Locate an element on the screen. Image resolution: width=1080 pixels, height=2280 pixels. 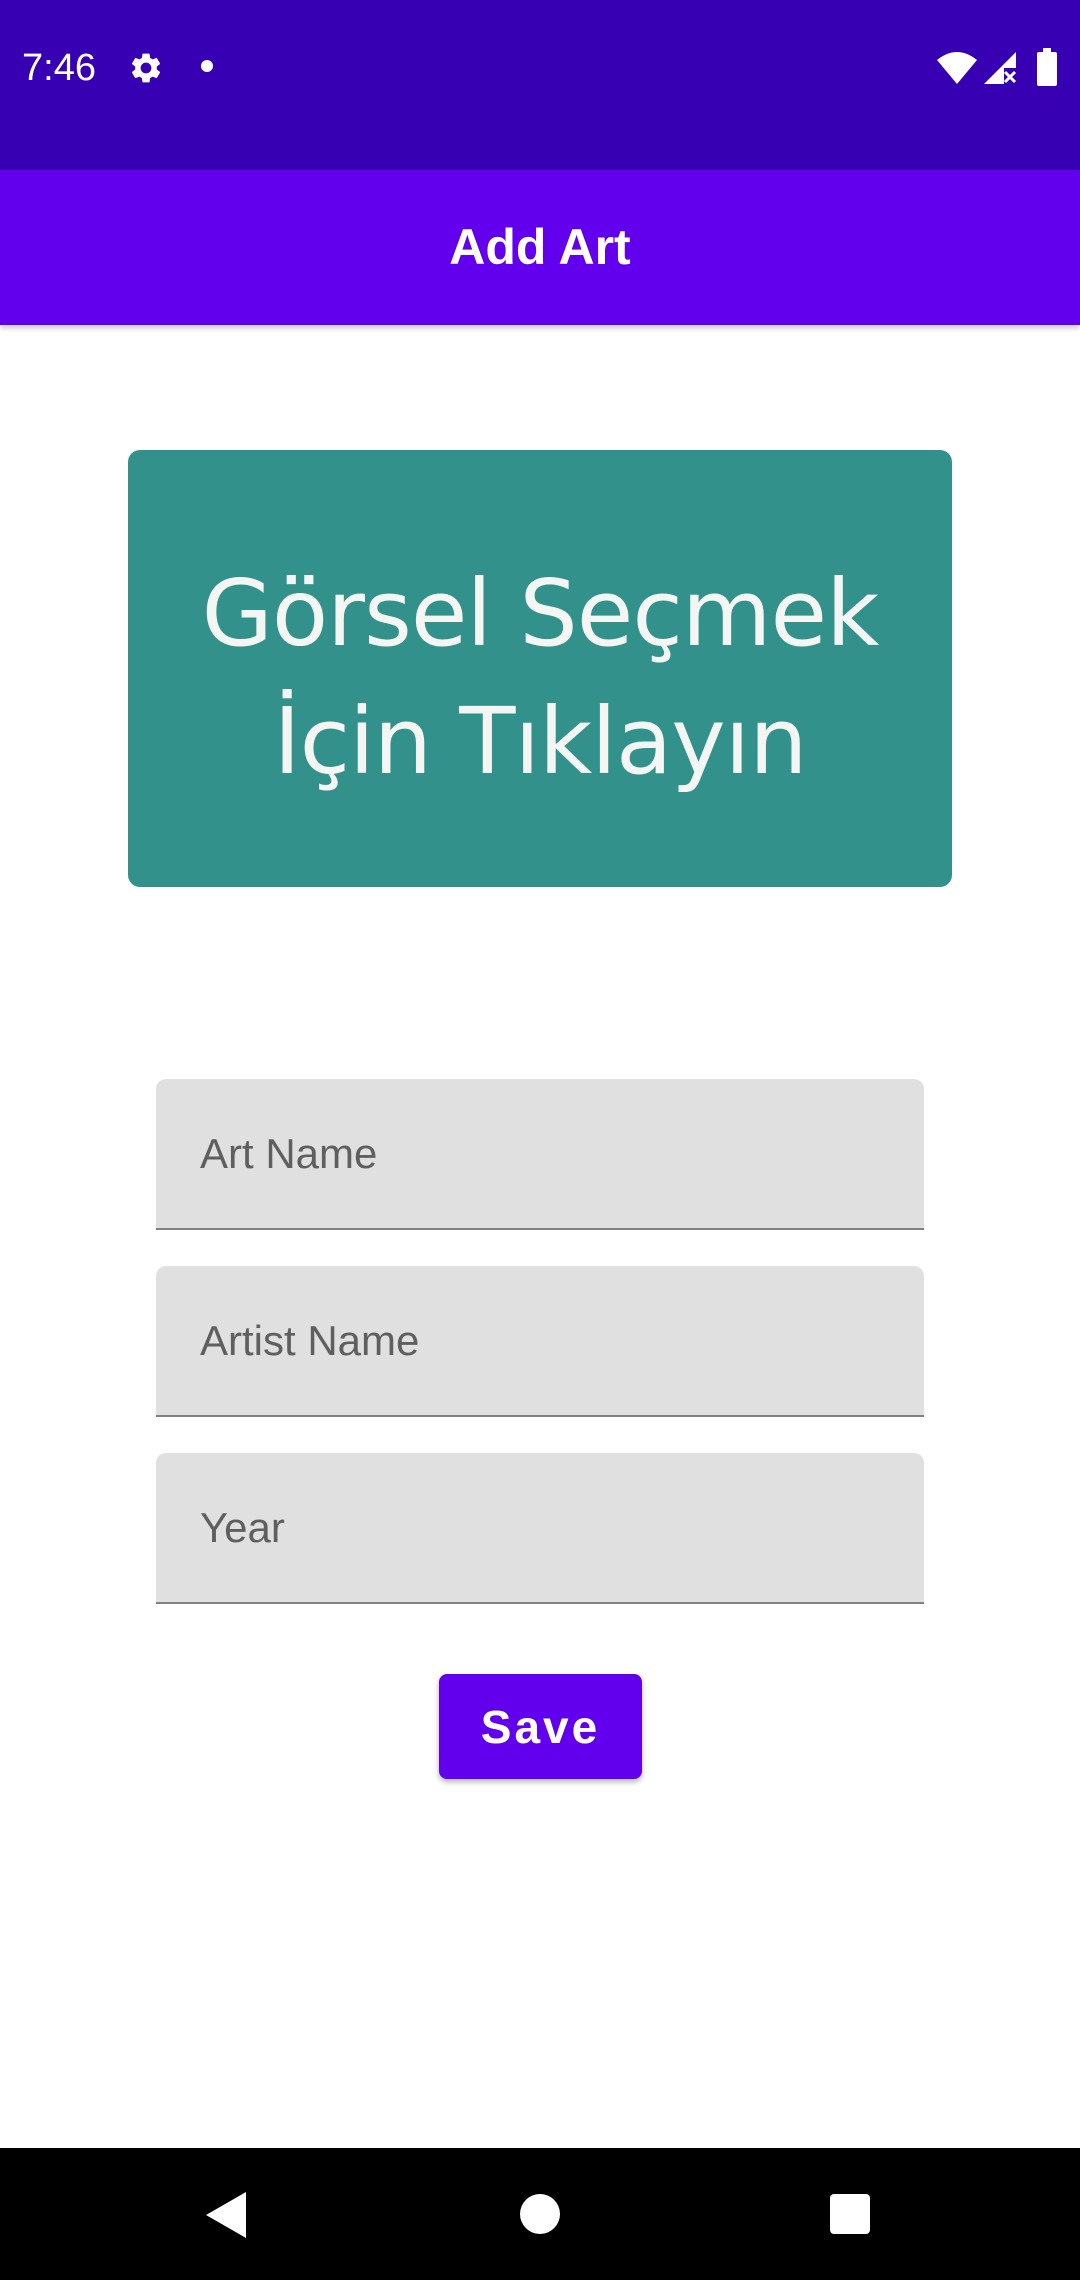
app-bar: Add Art is located at coordinates (540, 247).